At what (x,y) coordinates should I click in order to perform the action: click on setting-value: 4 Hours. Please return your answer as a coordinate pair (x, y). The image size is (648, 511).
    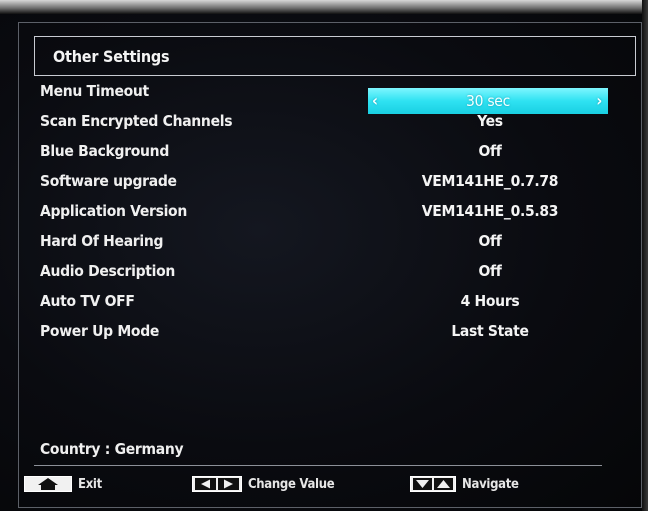
    Looking at the image, I should click on (490, 301).